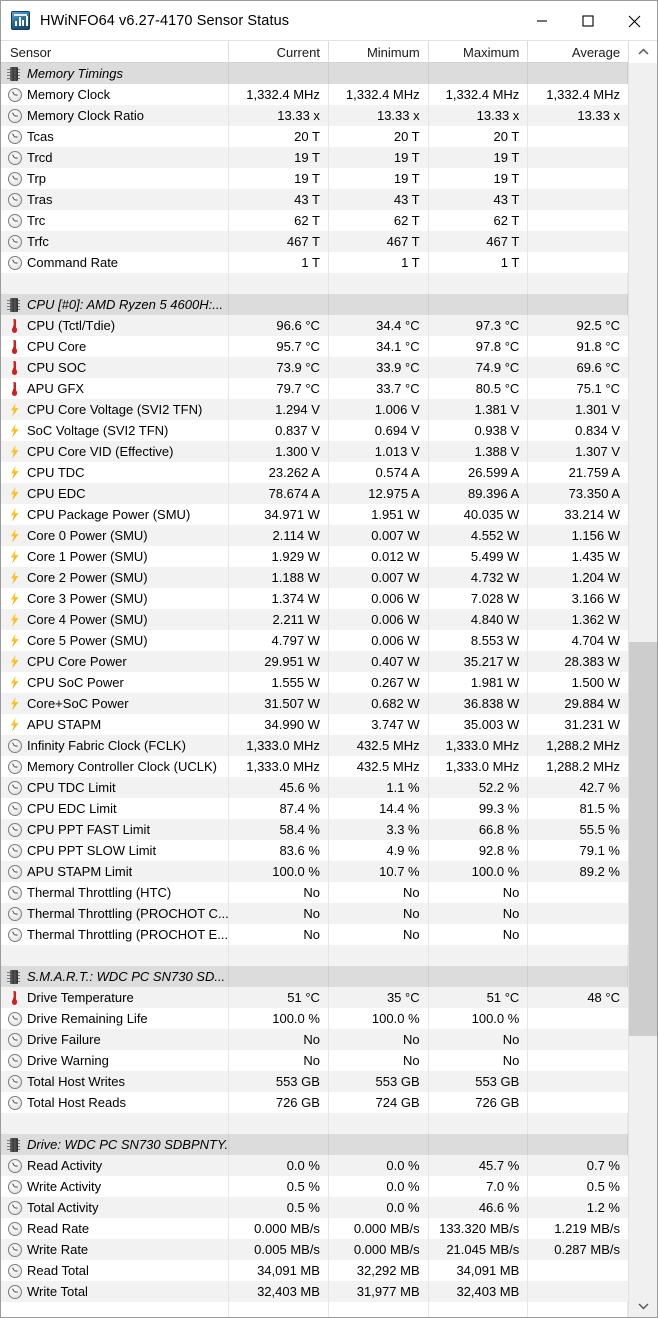 This screenshot has width=658, height=1318. What do you see at coordinates (379, 1270) in the screenshot?
I see `minimum-value-cell: 32,292 MB` at bounding box center [379, 1270].